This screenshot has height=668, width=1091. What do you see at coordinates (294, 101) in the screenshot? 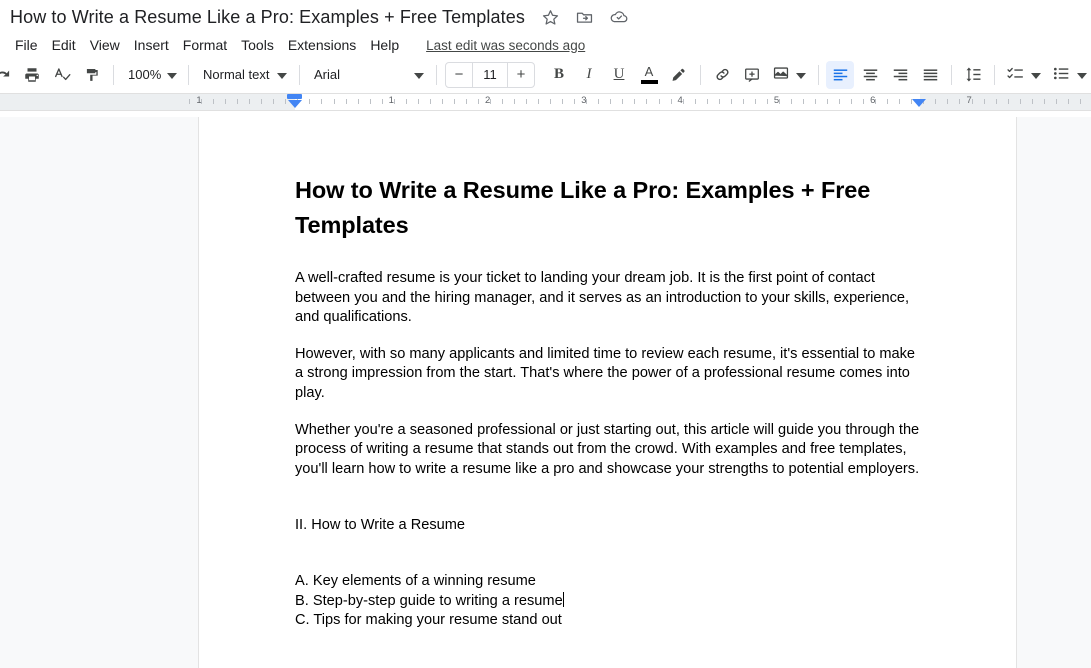
I see `left-indent-marker` at bounding box center [294, 101].